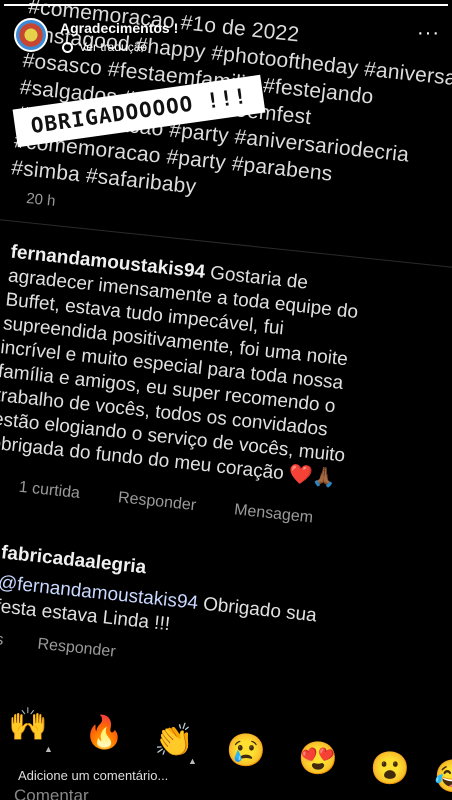 The height and width of the screenshot is (800, 452). I want to click on crying-face-emoji-button: 😢, so click(246, 750).